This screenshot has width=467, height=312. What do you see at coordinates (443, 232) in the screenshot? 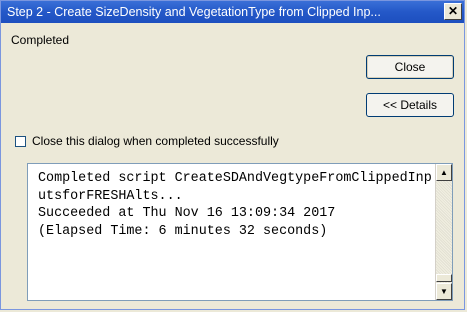
I see `vertical-scrollbar: ▲ ▼` at bounding box center [443, 232].